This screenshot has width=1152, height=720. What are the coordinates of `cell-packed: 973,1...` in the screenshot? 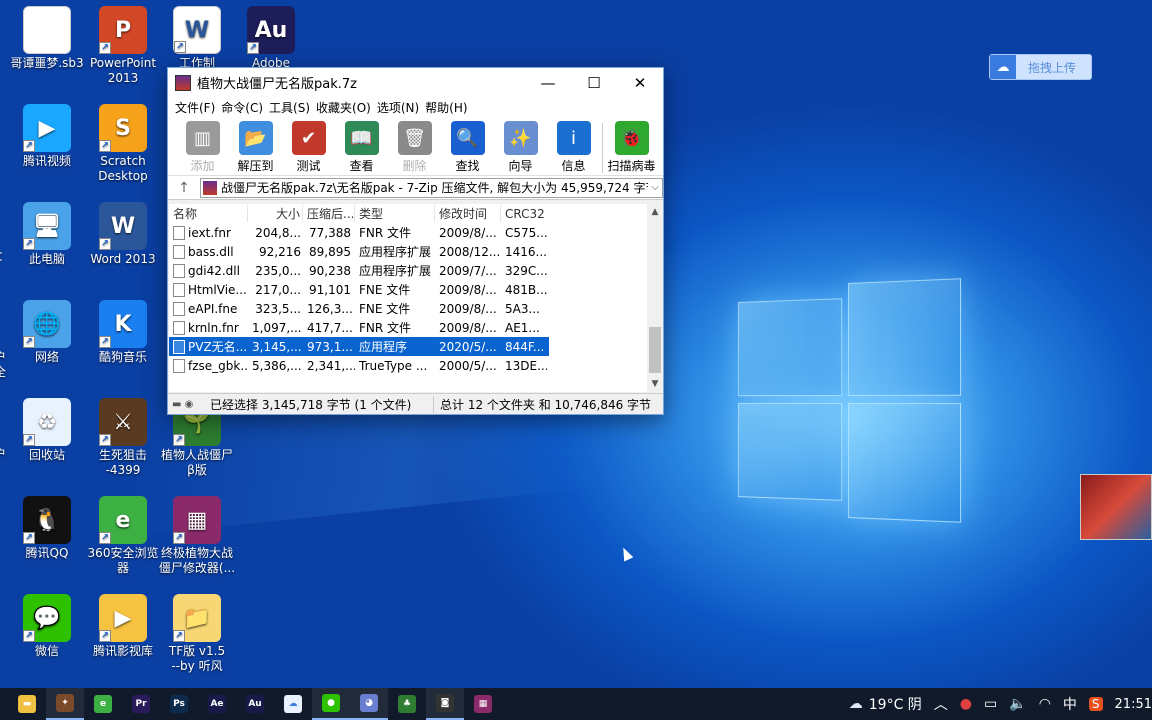 It's located at (329, 347).